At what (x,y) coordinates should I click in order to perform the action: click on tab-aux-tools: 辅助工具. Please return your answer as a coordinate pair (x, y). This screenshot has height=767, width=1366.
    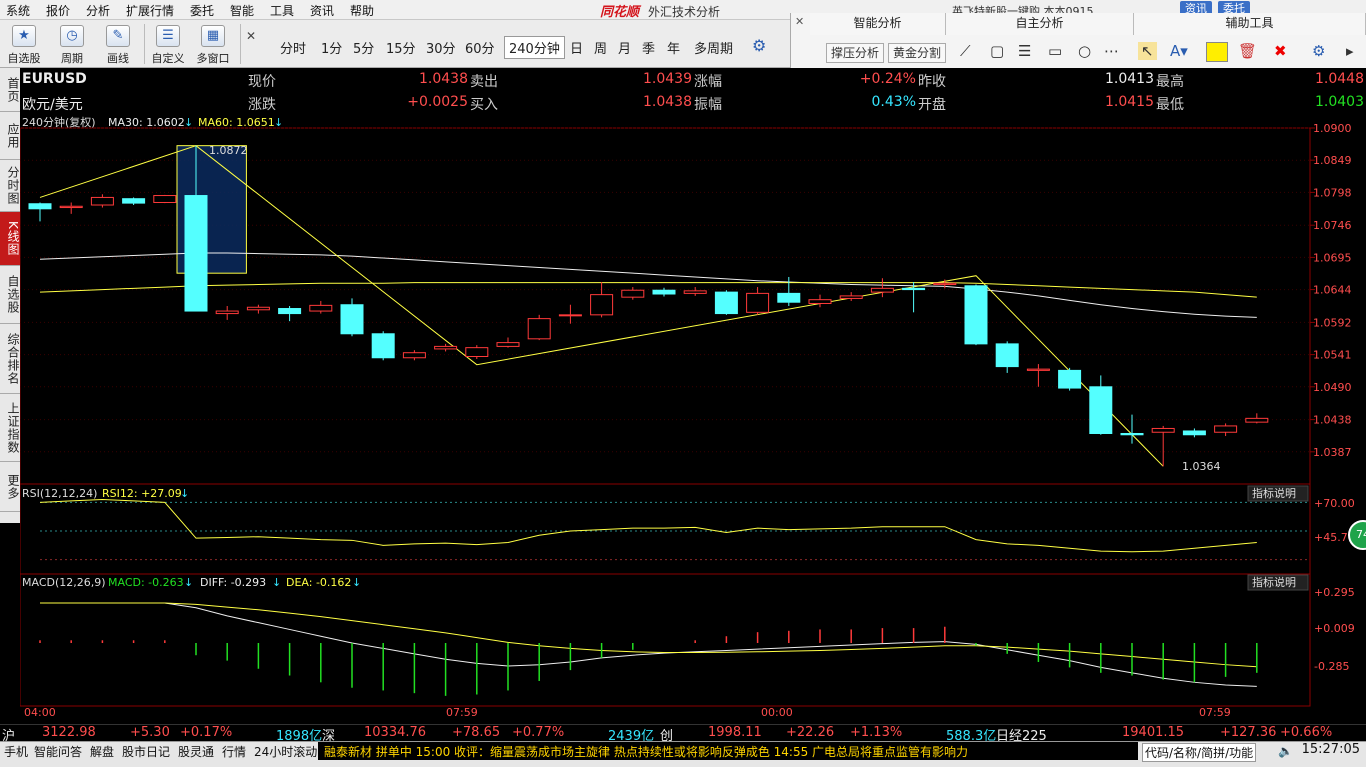
    Looking at the image, I should click on (1250, 24).